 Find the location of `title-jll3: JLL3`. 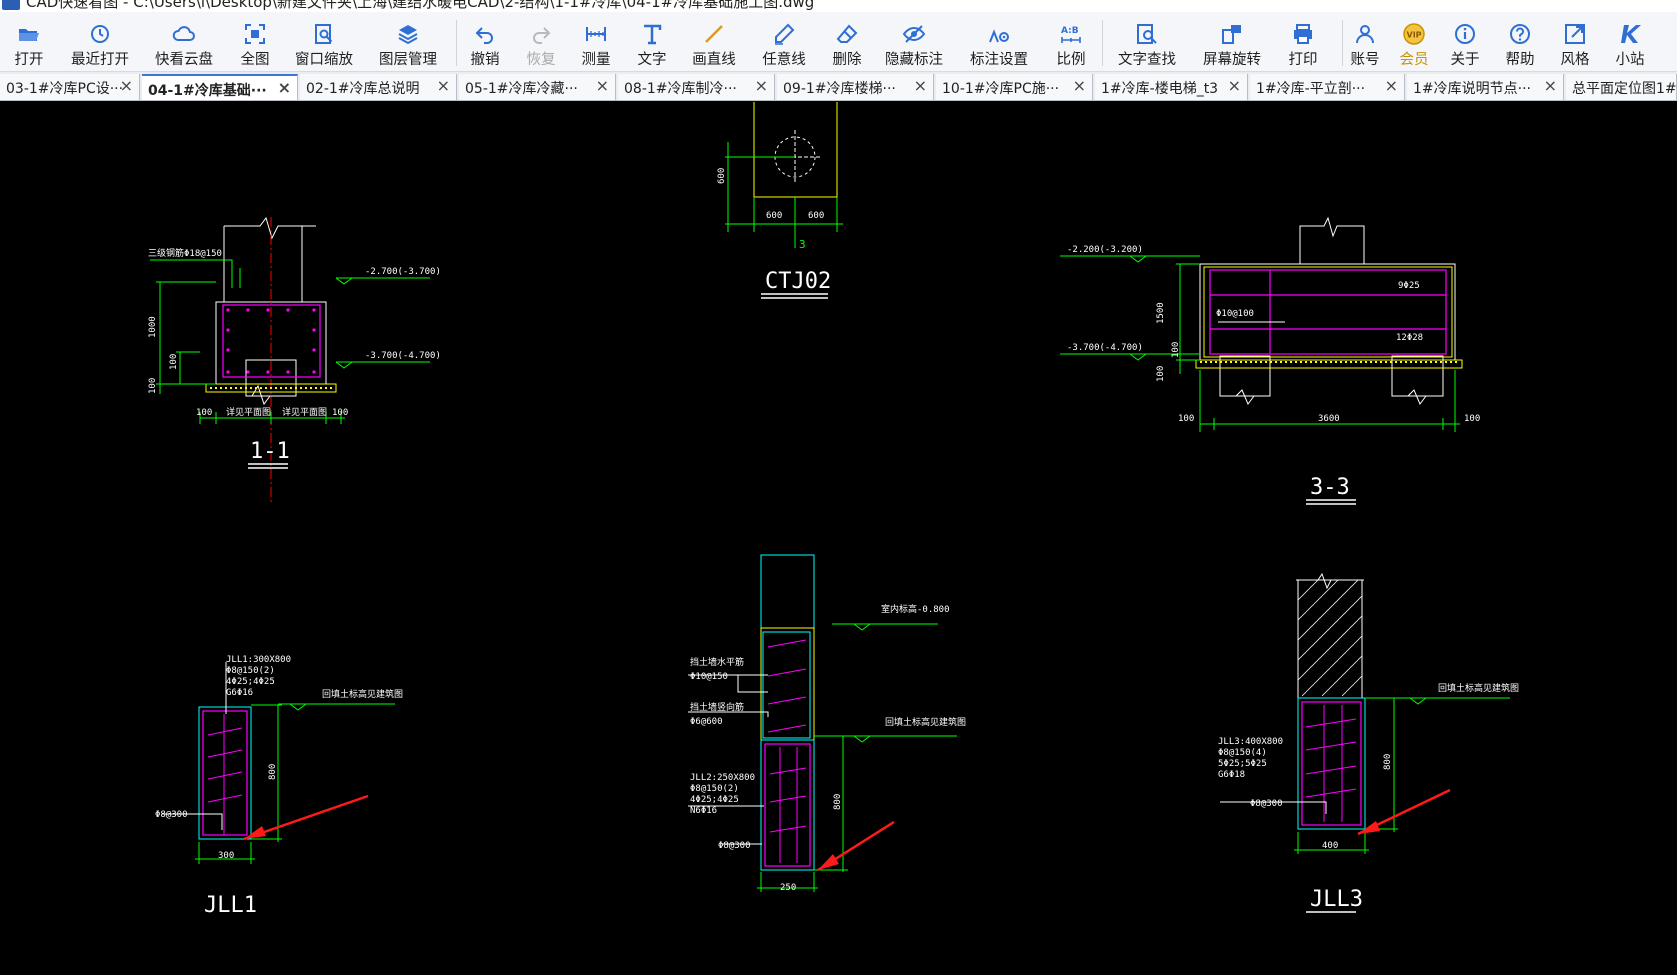

title-jll3: JLL3 is located at coordinates (1336, 899).